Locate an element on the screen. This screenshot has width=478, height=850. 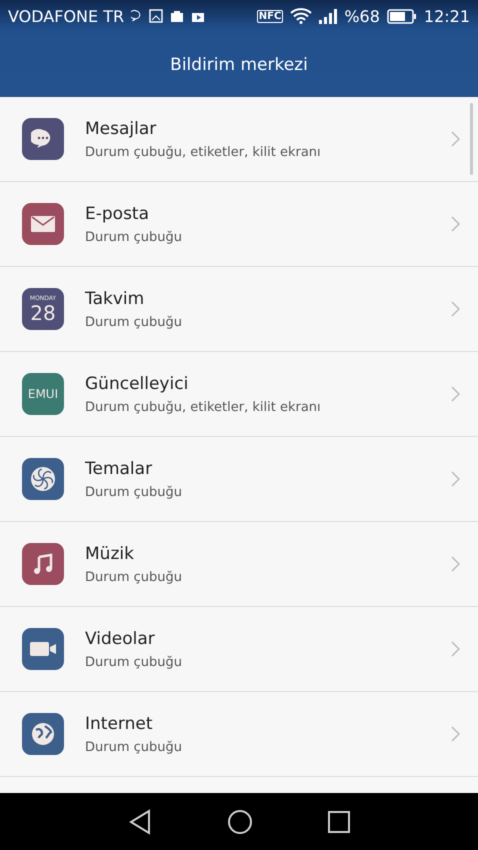
app-name: Videolar is located at coordinates (120, 638).